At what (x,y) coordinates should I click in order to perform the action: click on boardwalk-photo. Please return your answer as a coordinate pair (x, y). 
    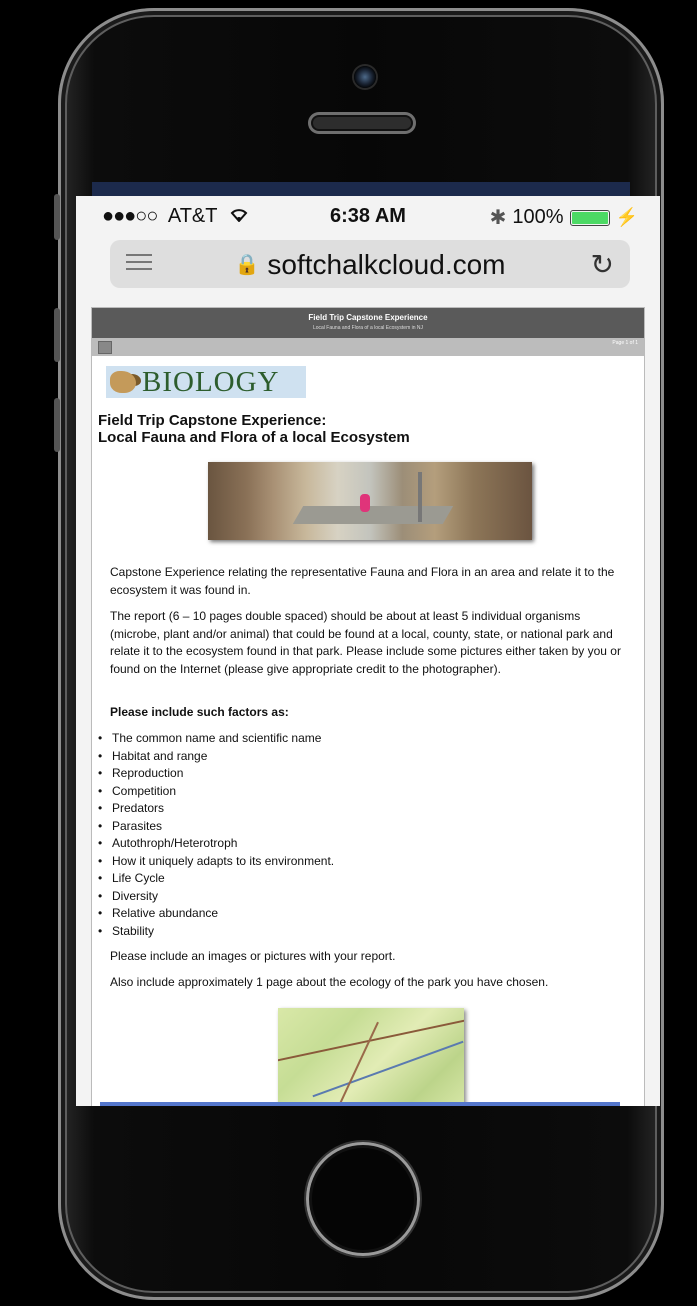
    Looking at the image, I should click on (370, 501).